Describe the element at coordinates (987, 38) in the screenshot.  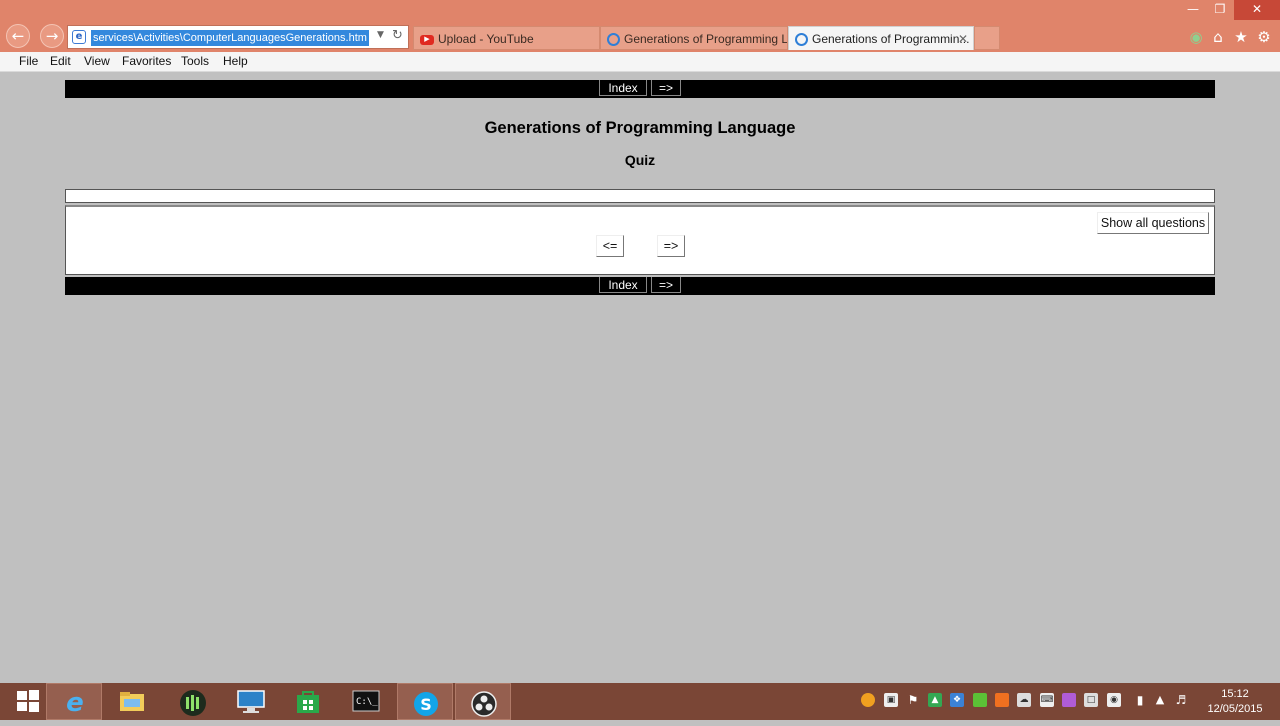
I see `new-tab-button` at that location.